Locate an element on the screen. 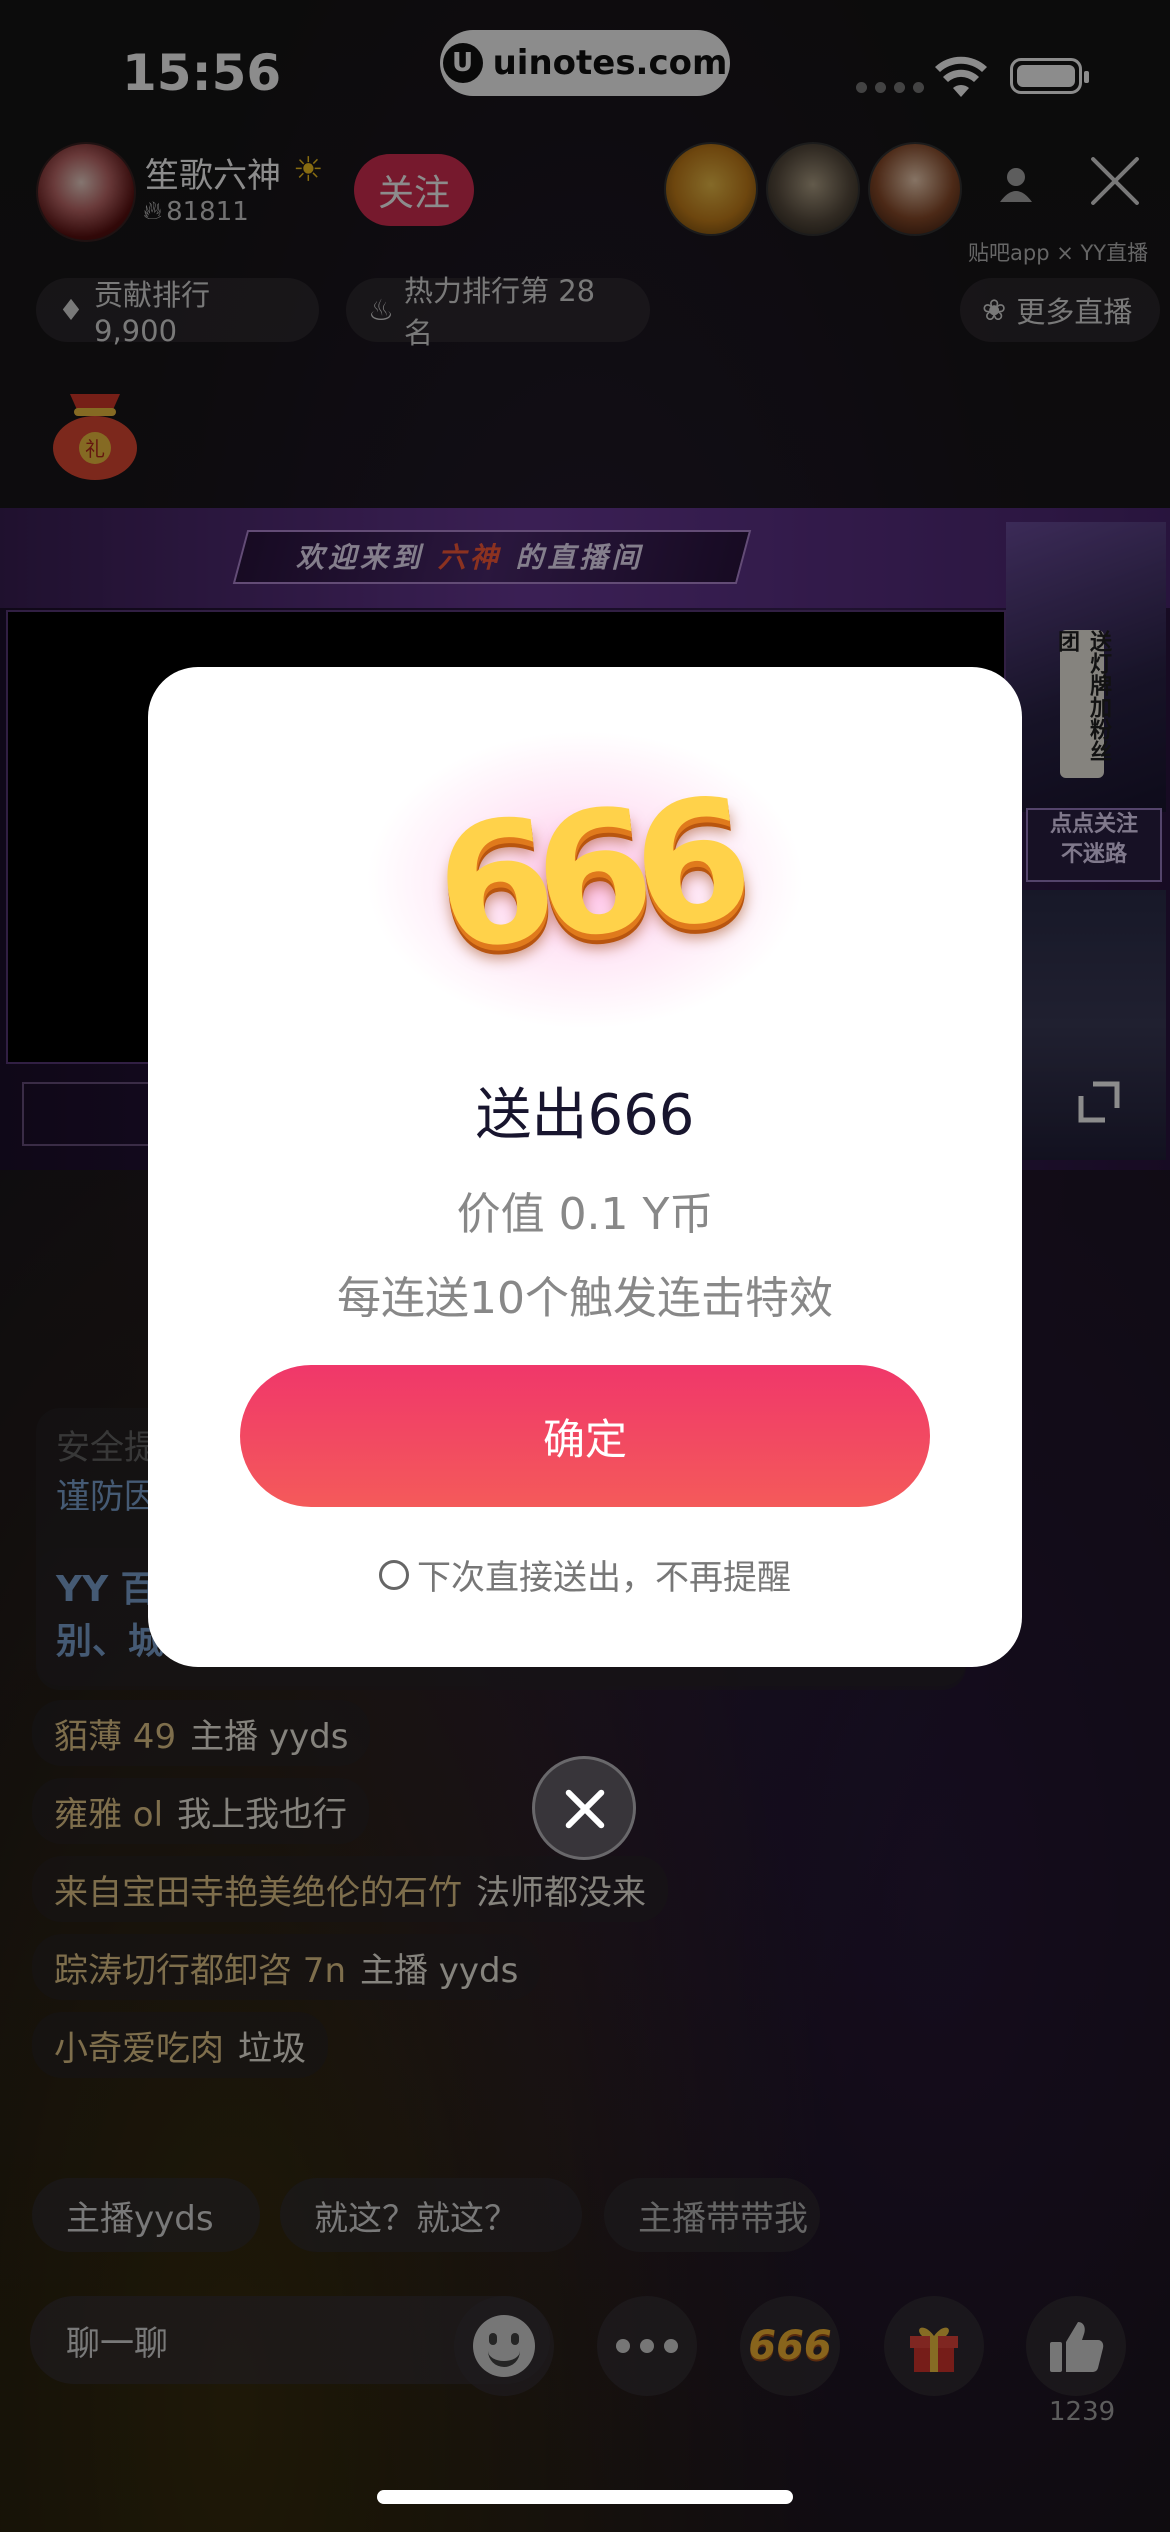  confirm-button: 确定 is located at coordinates (585, 1436).